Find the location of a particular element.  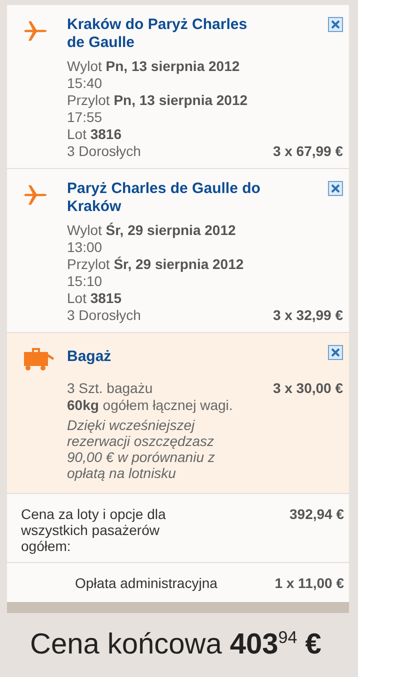

item-title: Kraków do Paryż Charles de Gaulle is located at coordinates (157, 34).